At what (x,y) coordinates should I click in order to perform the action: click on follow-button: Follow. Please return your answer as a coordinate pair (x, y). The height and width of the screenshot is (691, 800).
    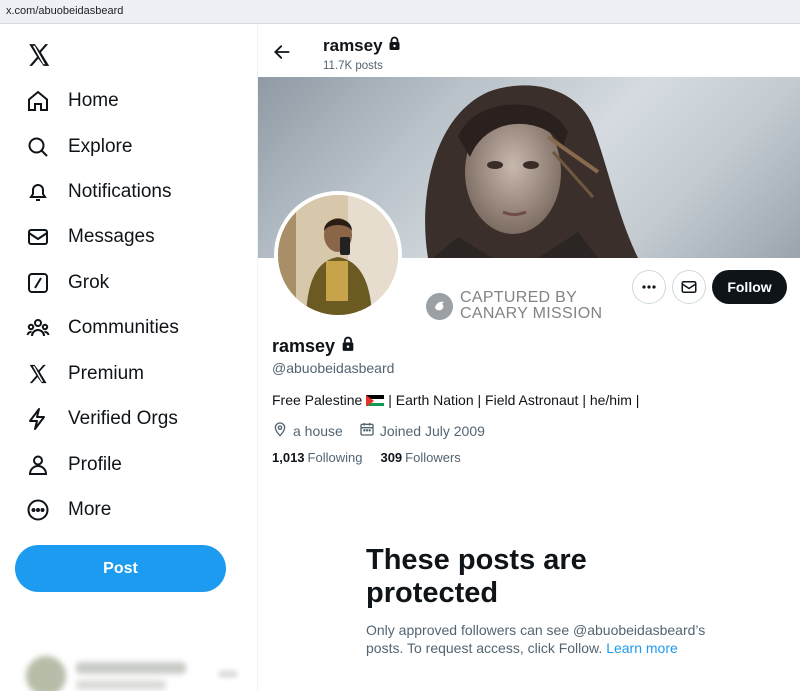
    Looking at the image, I should click on (749, 287).